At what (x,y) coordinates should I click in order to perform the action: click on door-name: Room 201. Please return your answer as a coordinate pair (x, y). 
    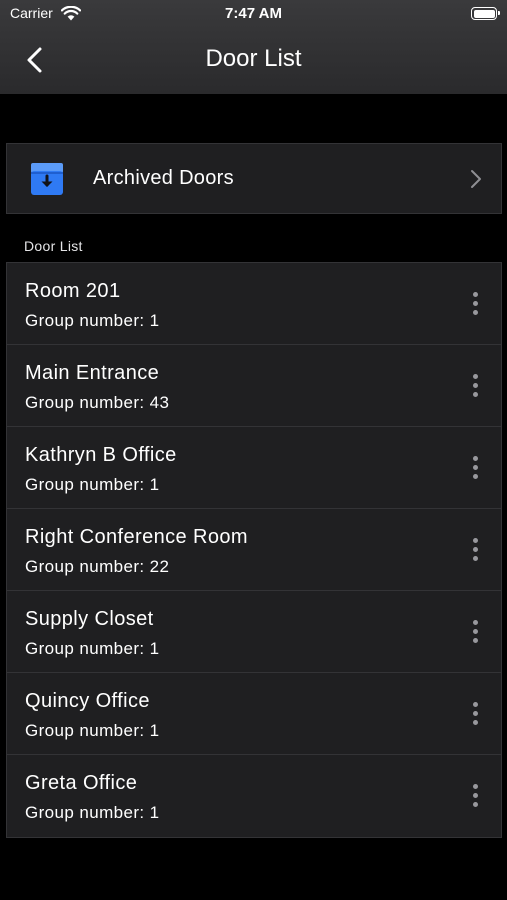
    Looking at the image, I should click on (73, 291).